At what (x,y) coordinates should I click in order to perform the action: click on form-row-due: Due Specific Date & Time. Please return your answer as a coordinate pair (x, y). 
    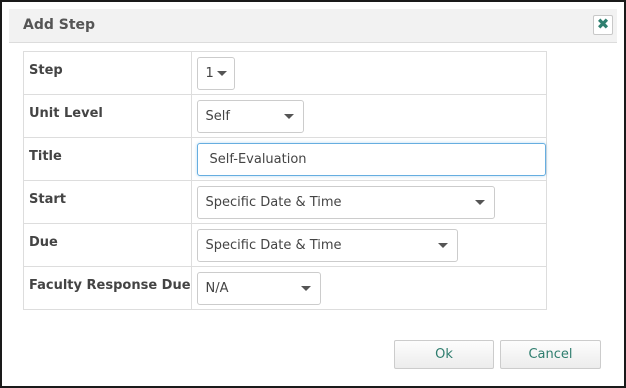
    Looking at the image, I should click on (285, 245).